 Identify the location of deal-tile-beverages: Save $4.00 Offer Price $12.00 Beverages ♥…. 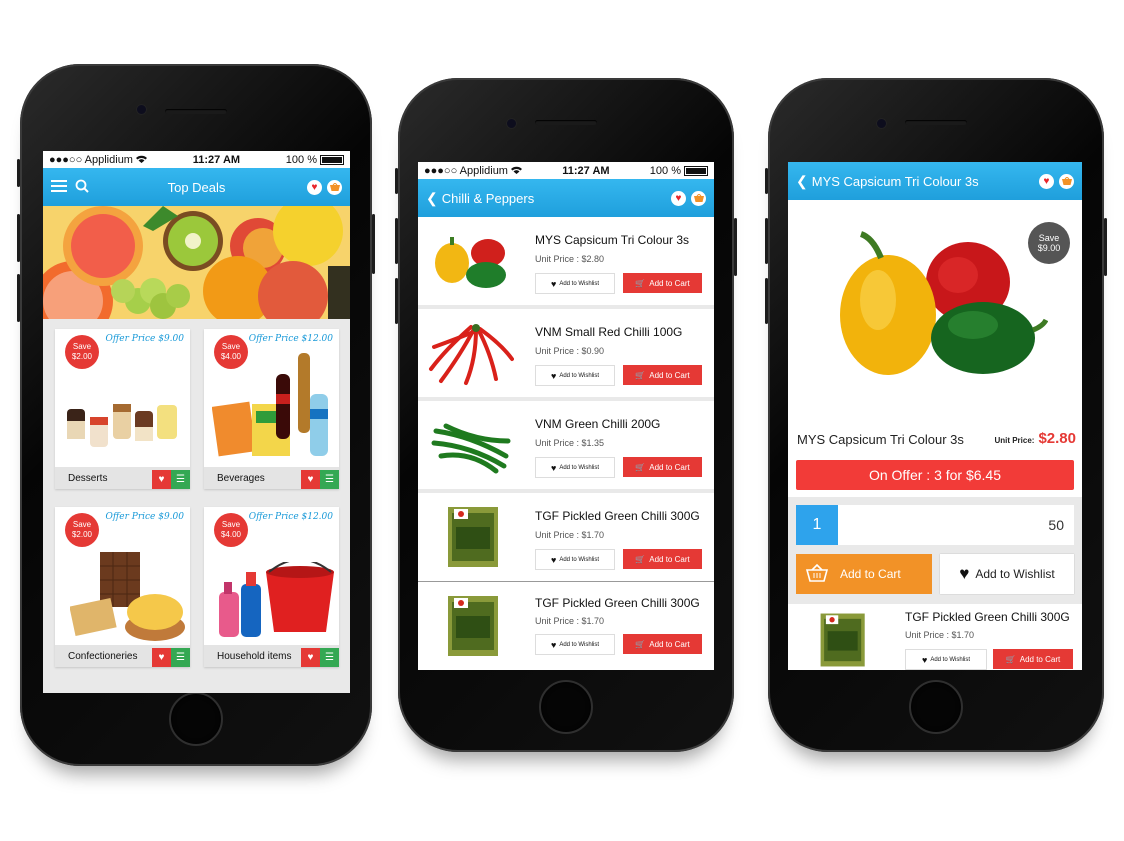
(271, 409).